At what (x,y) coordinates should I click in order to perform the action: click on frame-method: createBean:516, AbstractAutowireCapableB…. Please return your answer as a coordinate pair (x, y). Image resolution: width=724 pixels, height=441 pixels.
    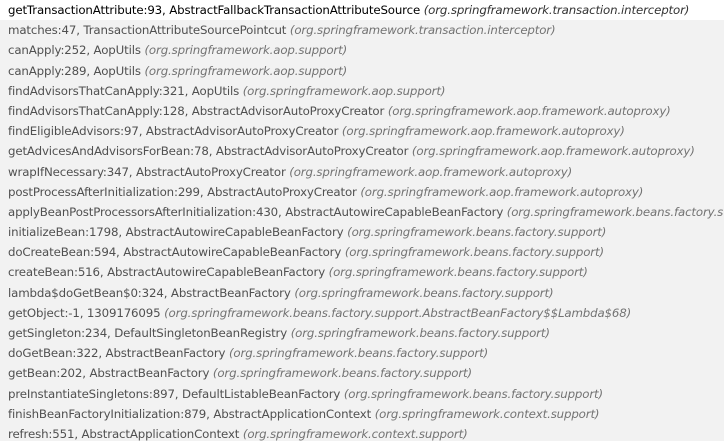
    Looking at the image, I should click on (167, 272).